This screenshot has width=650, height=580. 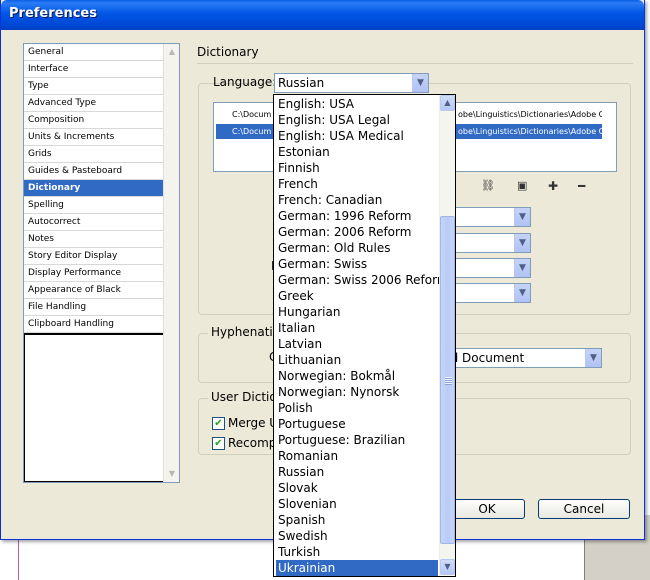 I want to click on language-option: Lithuanian, so click(x=357, y=360).